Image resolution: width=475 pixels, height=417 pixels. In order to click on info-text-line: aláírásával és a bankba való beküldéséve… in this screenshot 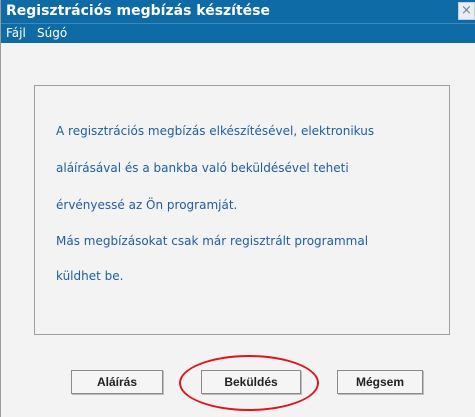, I will do `click(202, 168)`.